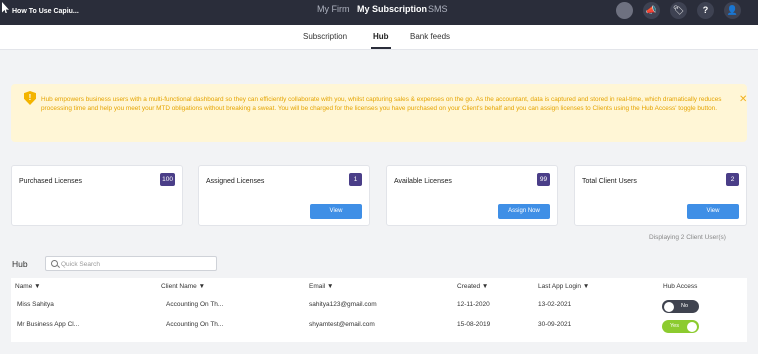 The height and width of the screenshot is (354, 758). I want to click on tab-subscription: Subscription, so click(325, 36).